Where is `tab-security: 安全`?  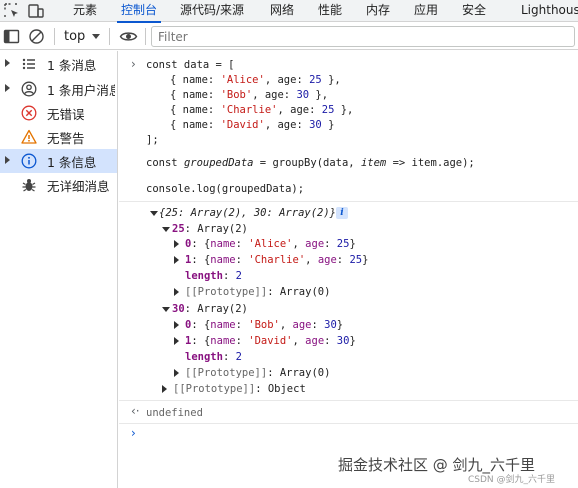
tab-security: 安全 is located at coordinates (474, 11).